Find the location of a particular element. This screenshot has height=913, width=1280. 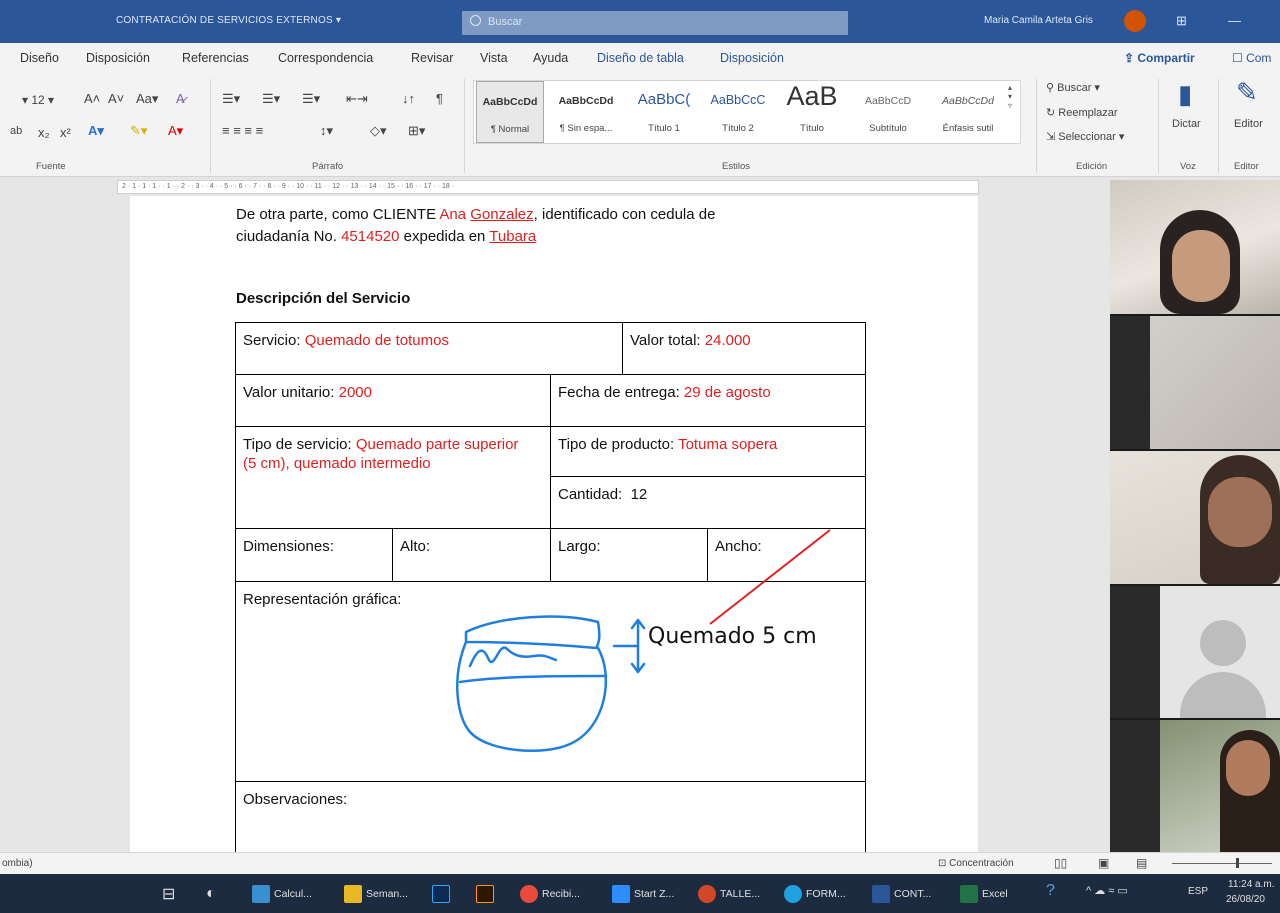

task-view-icon: ⊟ is located at coordinates (168, 894).